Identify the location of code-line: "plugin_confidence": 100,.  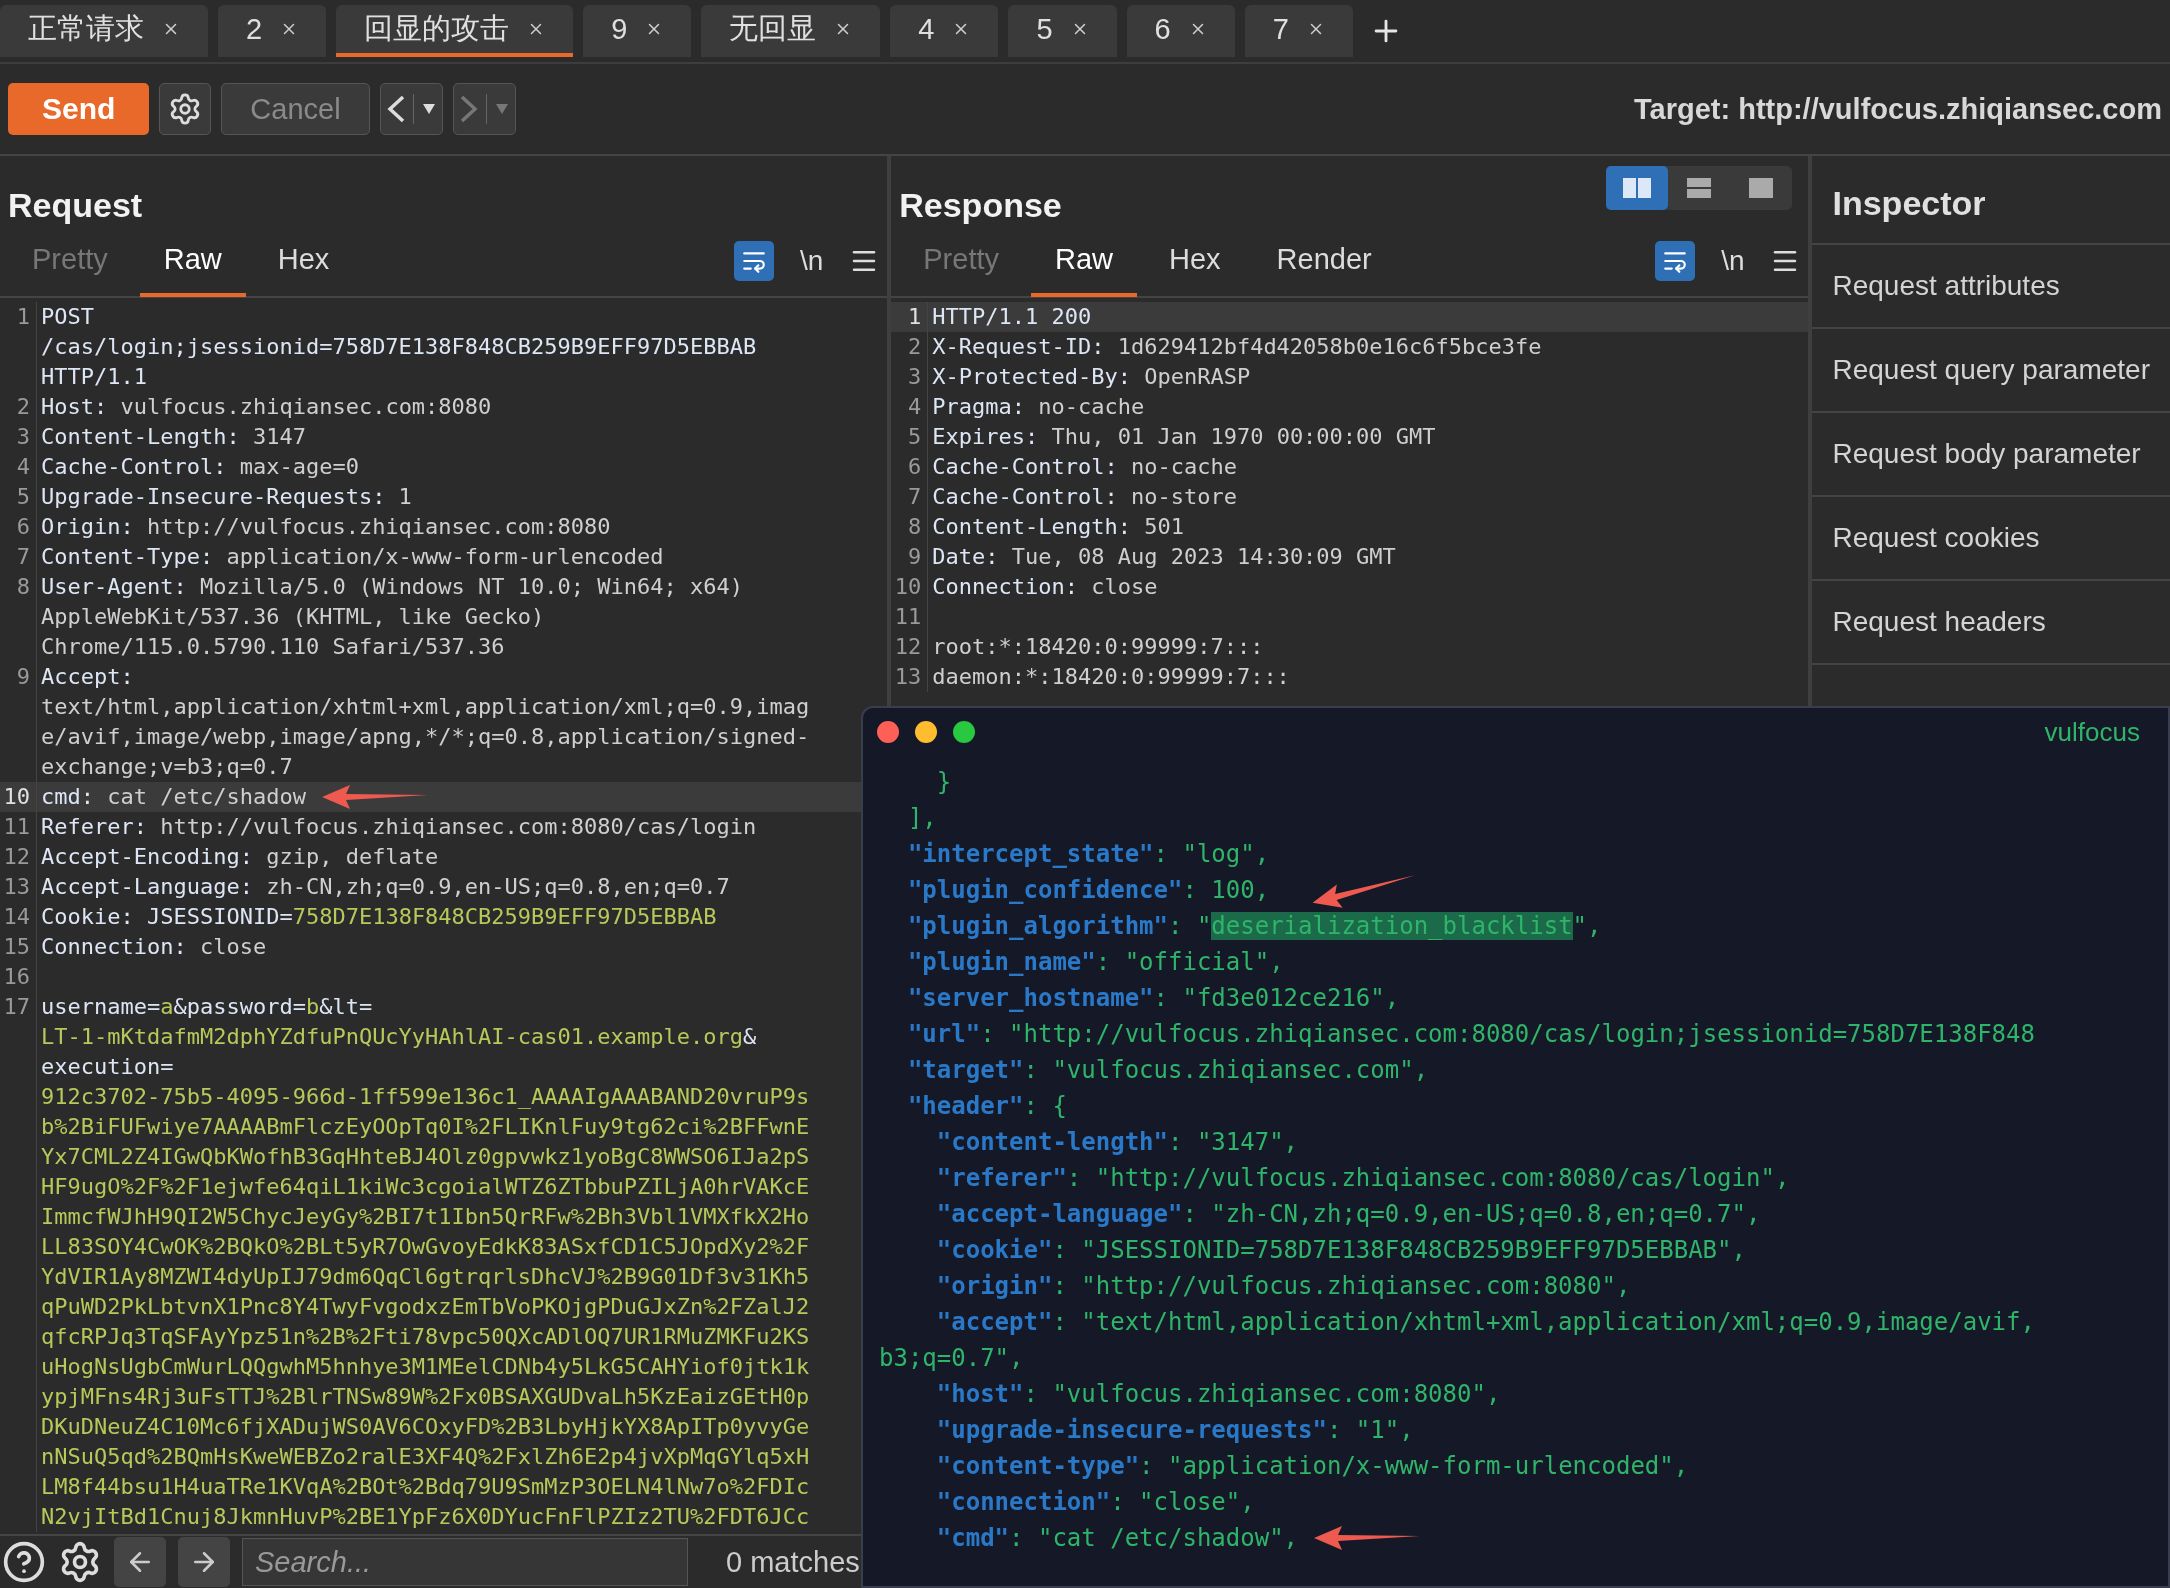
(1088, 890).